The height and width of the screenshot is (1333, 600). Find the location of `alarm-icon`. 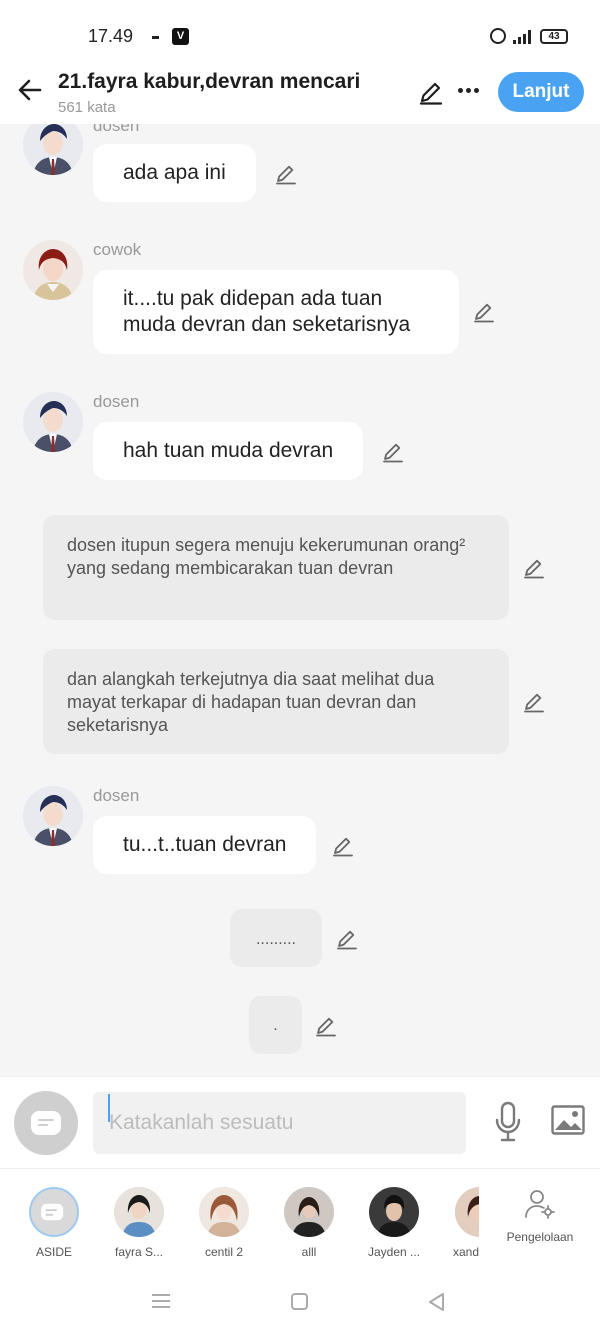

alarm-icon is located at coordinates (498, 36).